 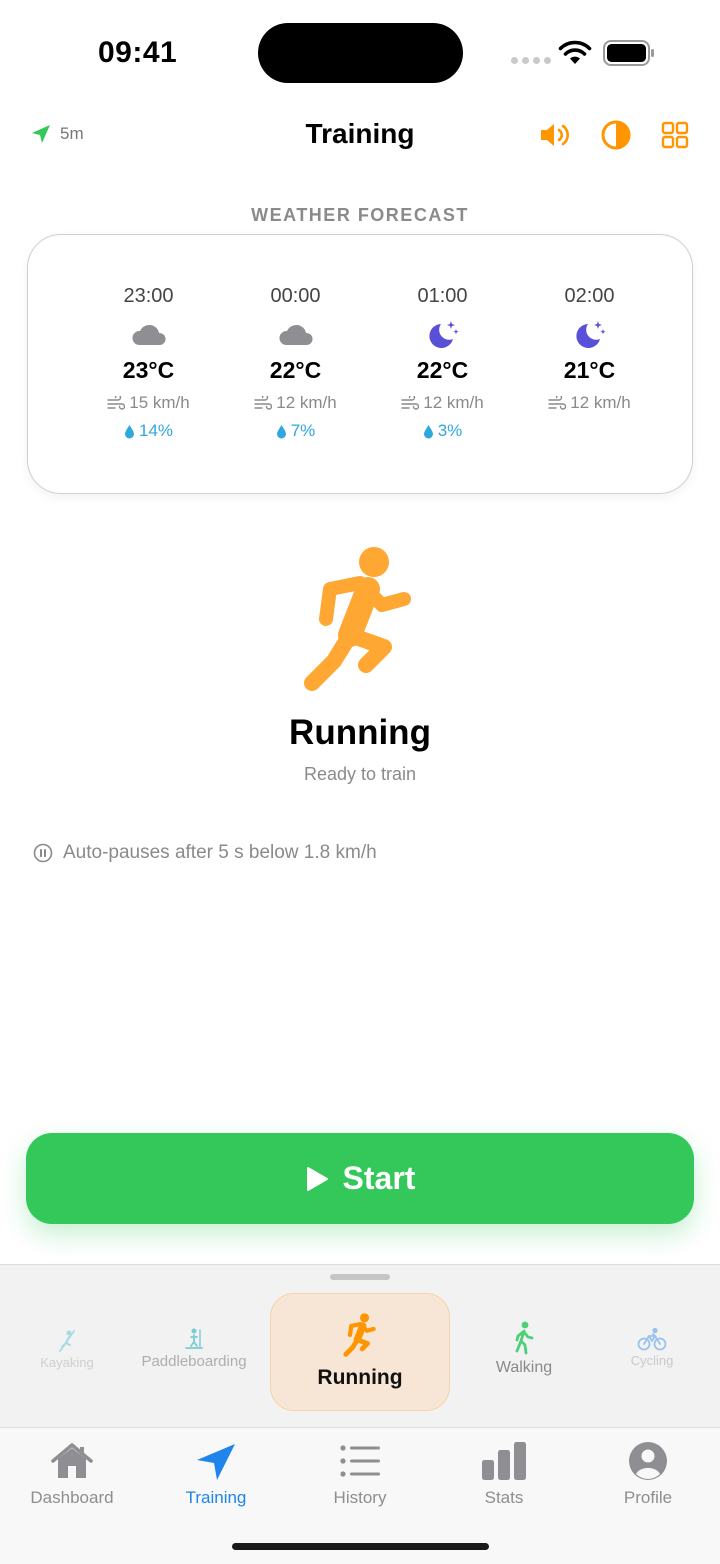 What do you see at coordinates (628, 53) in the screenshot?
I see `battery-icon` at bounding box center [628, 53].